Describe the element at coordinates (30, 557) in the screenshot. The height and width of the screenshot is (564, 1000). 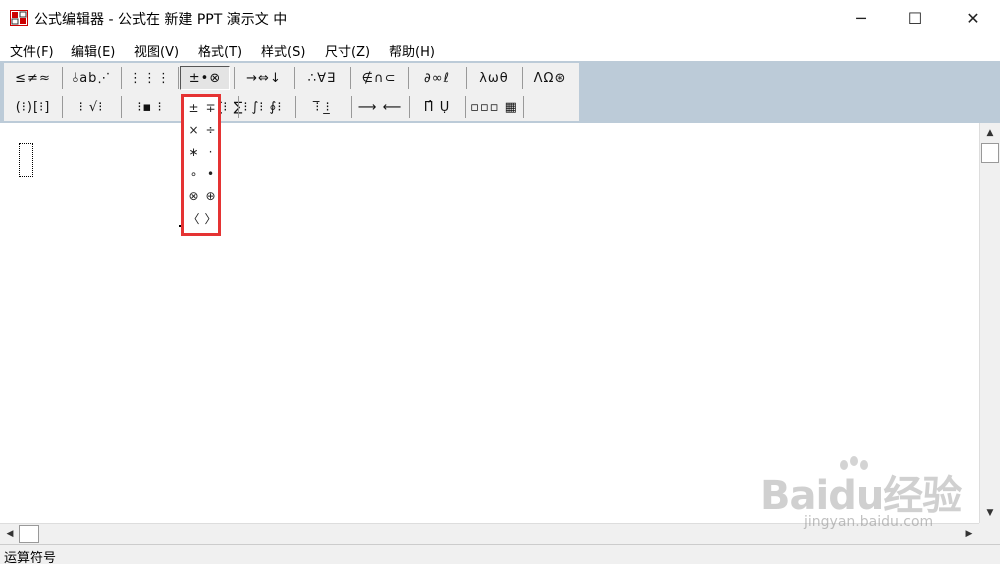
I see `status-text: 运算符号` at that location.